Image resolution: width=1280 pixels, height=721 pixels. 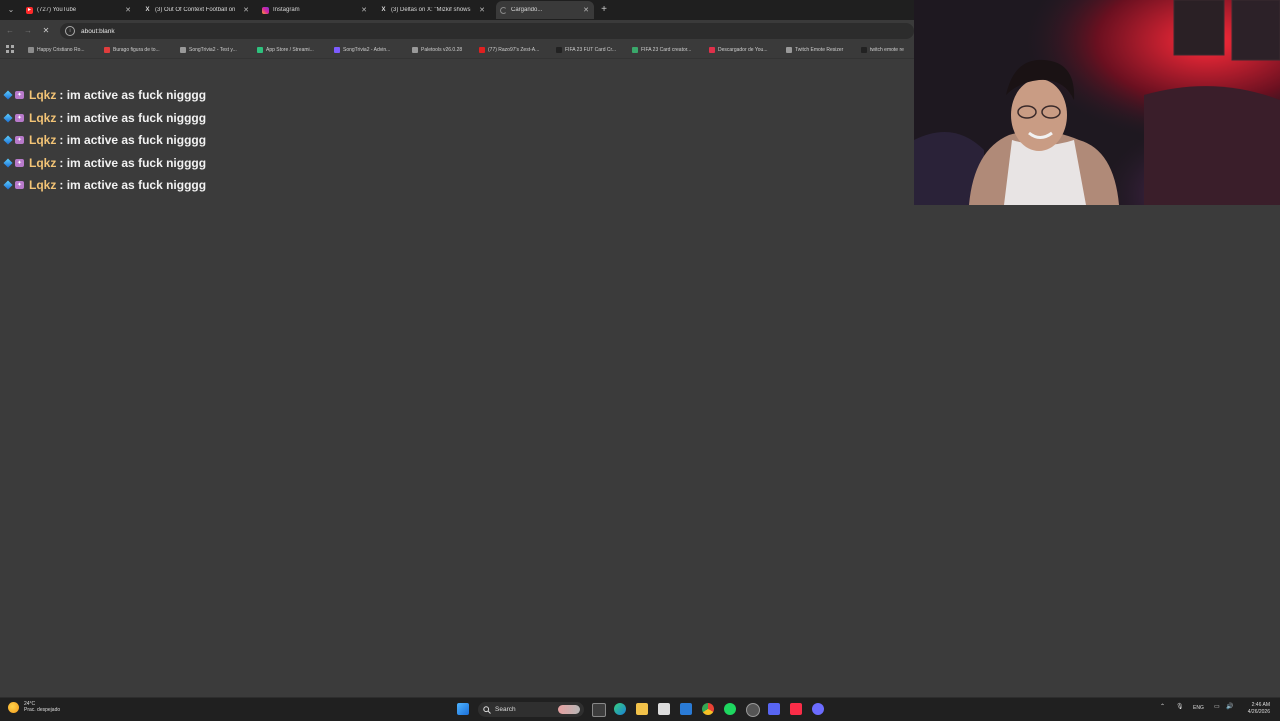 What do you see at coordinates (11, 10) in the screenshot?
I see `tab-search-chevron-icon: ⌄` at bounding box center [11, 10].